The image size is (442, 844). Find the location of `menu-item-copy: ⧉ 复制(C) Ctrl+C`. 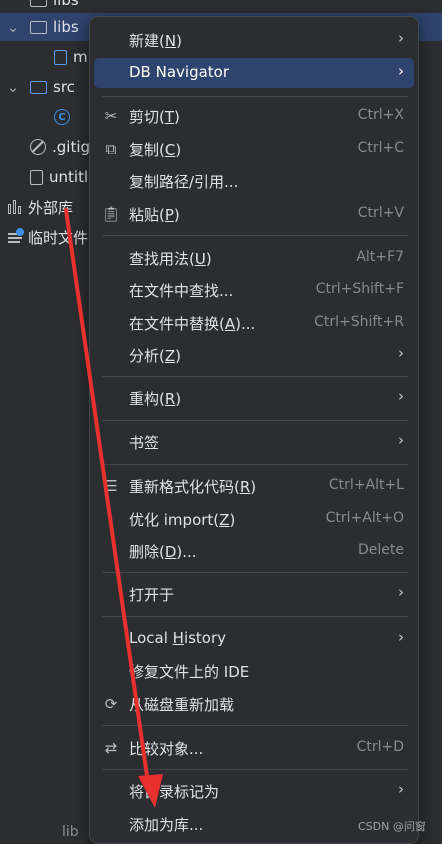

menu-item-copy: ⧉ 复制(C) Ctrl+C is located at coordinates (254, 149).